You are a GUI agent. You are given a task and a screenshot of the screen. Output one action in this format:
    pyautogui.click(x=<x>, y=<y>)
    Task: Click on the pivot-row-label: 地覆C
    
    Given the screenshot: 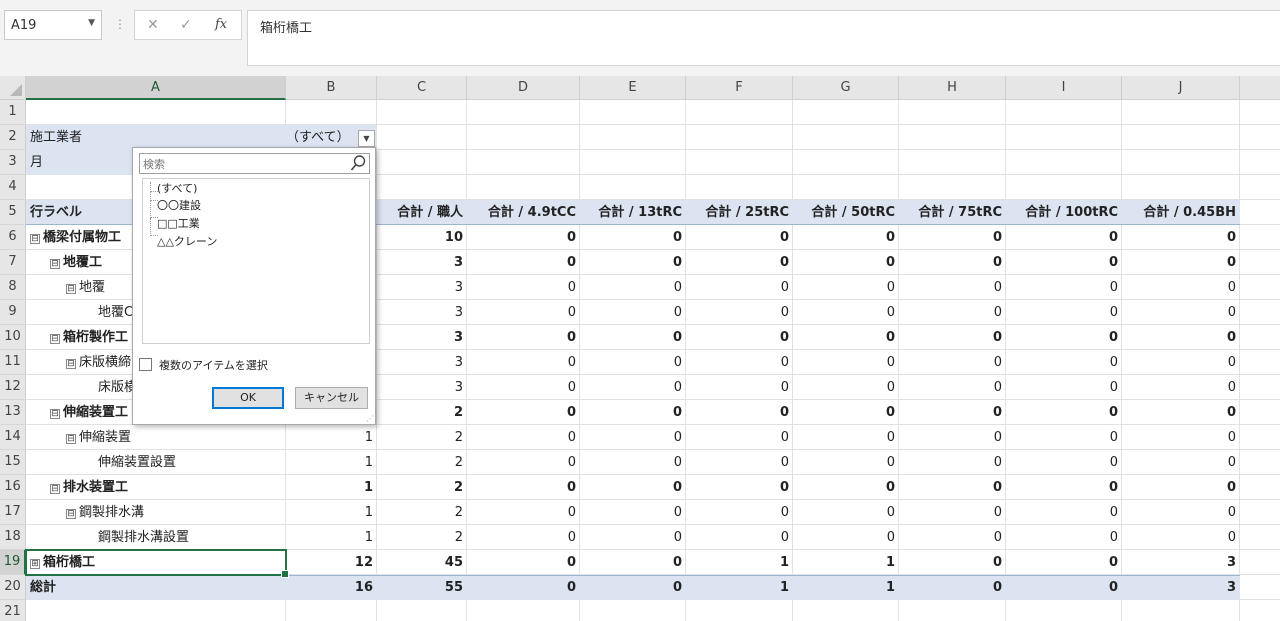 What is the action you would take?
    pyautogui.click(x=115, y=312)
    